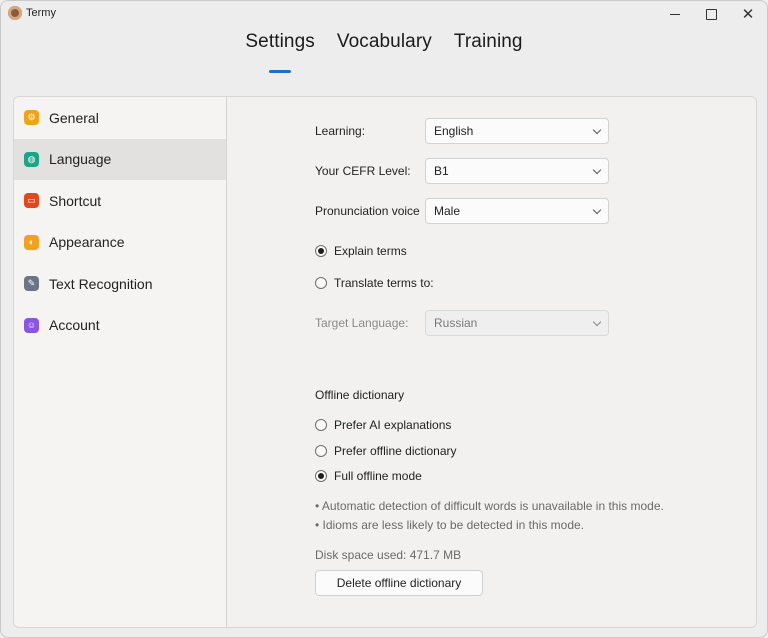 This screenshot has width=768, height=638. What do you see at coordinates (101, 283) in the screenshot?
I see `sidebar-item-label: Text Recognition` at bounding box center [101, 283].